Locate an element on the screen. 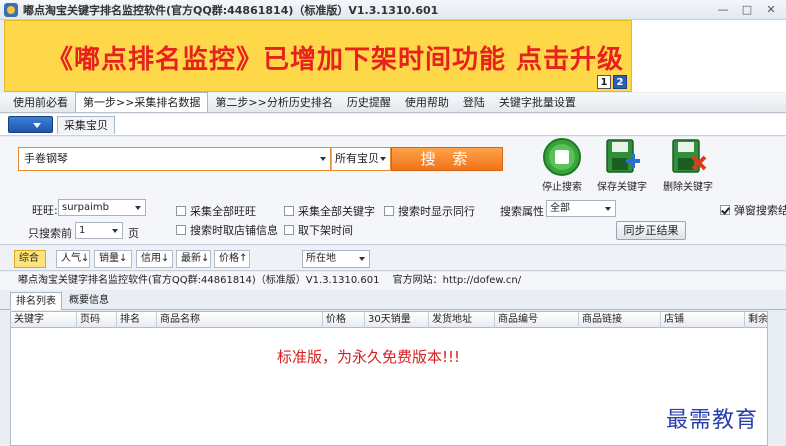  tab-history-reminder: 历史提醒 is located at coordinates (369, 103).